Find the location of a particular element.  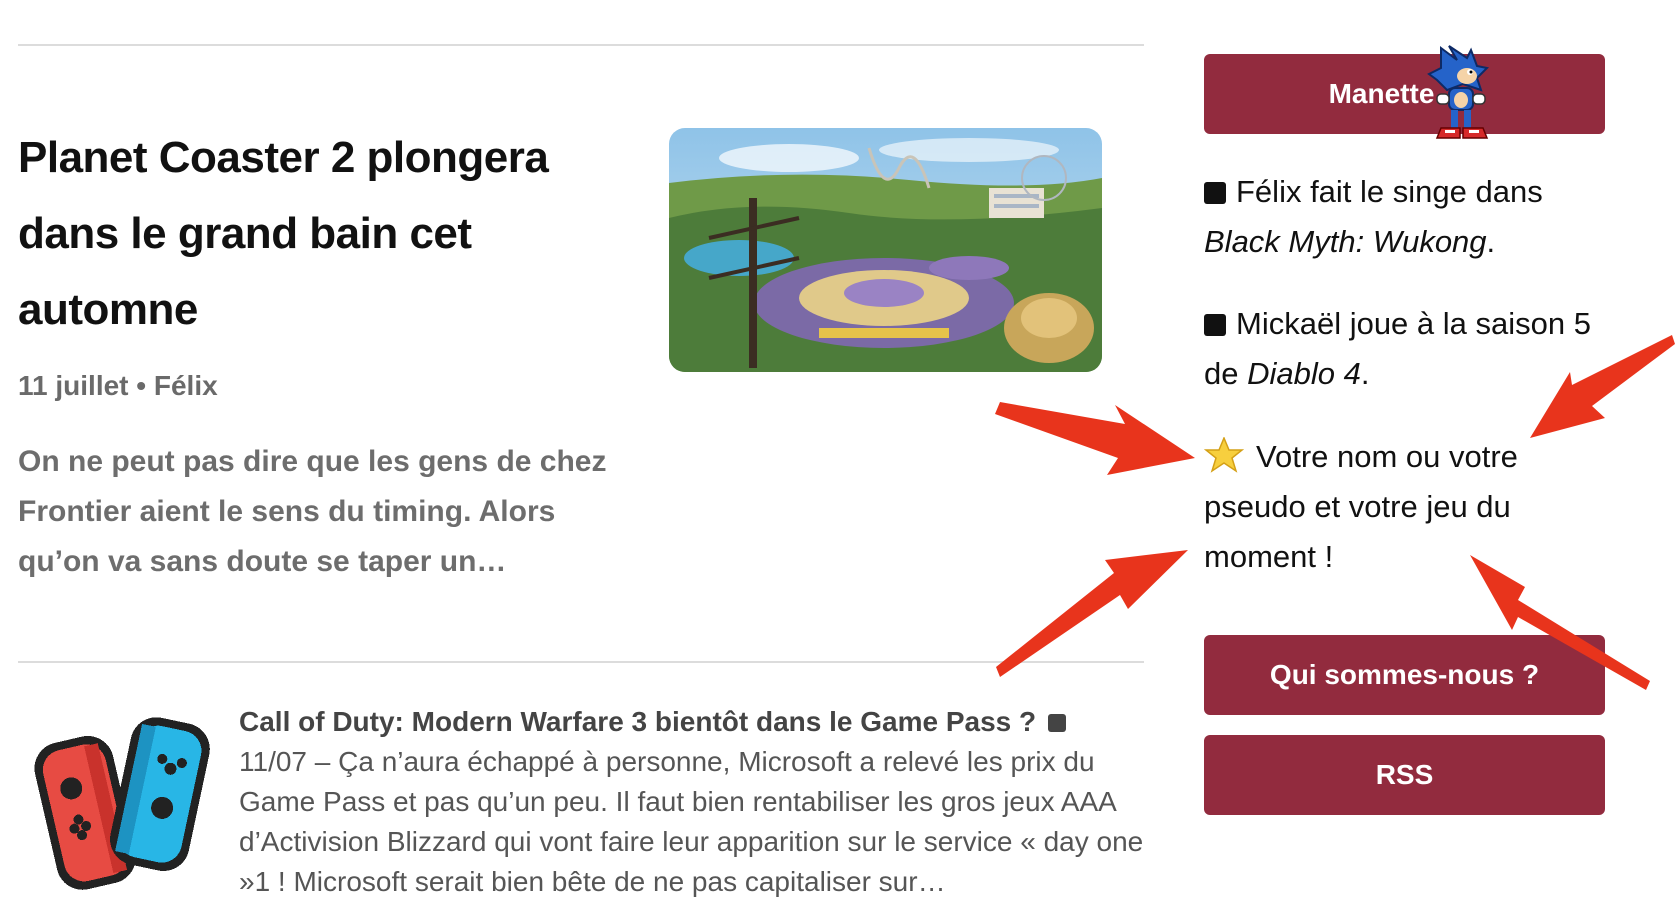

article-meta: 11 juillet • Félix is located at coordinates (118, 385).